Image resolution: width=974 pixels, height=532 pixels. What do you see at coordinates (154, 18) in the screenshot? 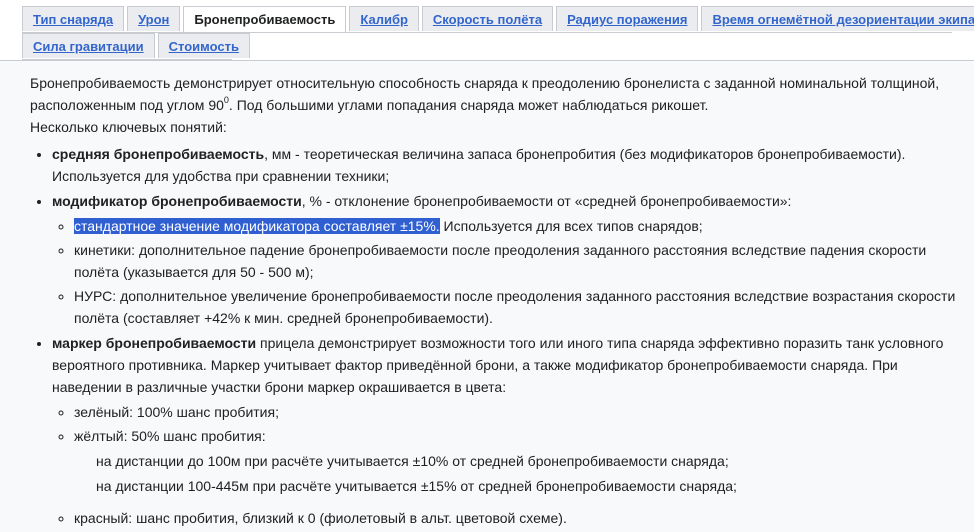
I see `tab-damage: Урон` at bounding box center [154, 18].